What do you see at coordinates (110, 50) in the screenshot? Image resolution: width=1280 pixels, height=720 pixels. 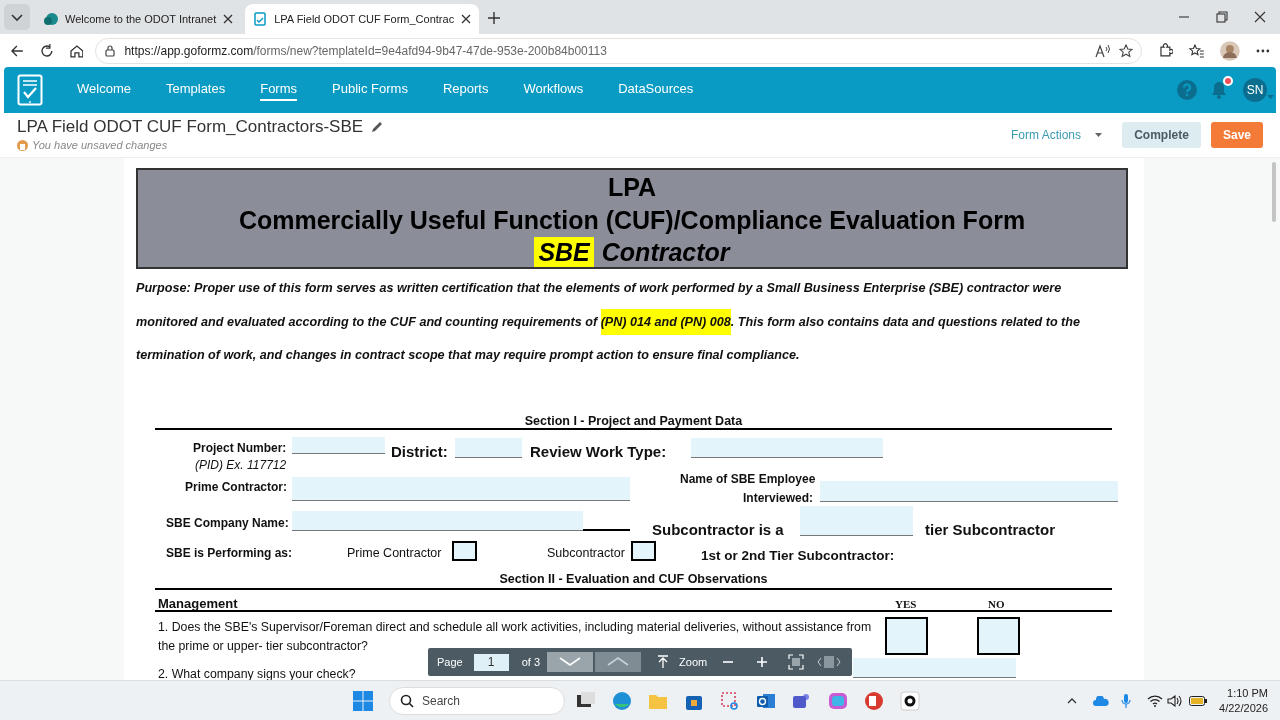 I see `lock-icon` at bounding box center [110, 50].